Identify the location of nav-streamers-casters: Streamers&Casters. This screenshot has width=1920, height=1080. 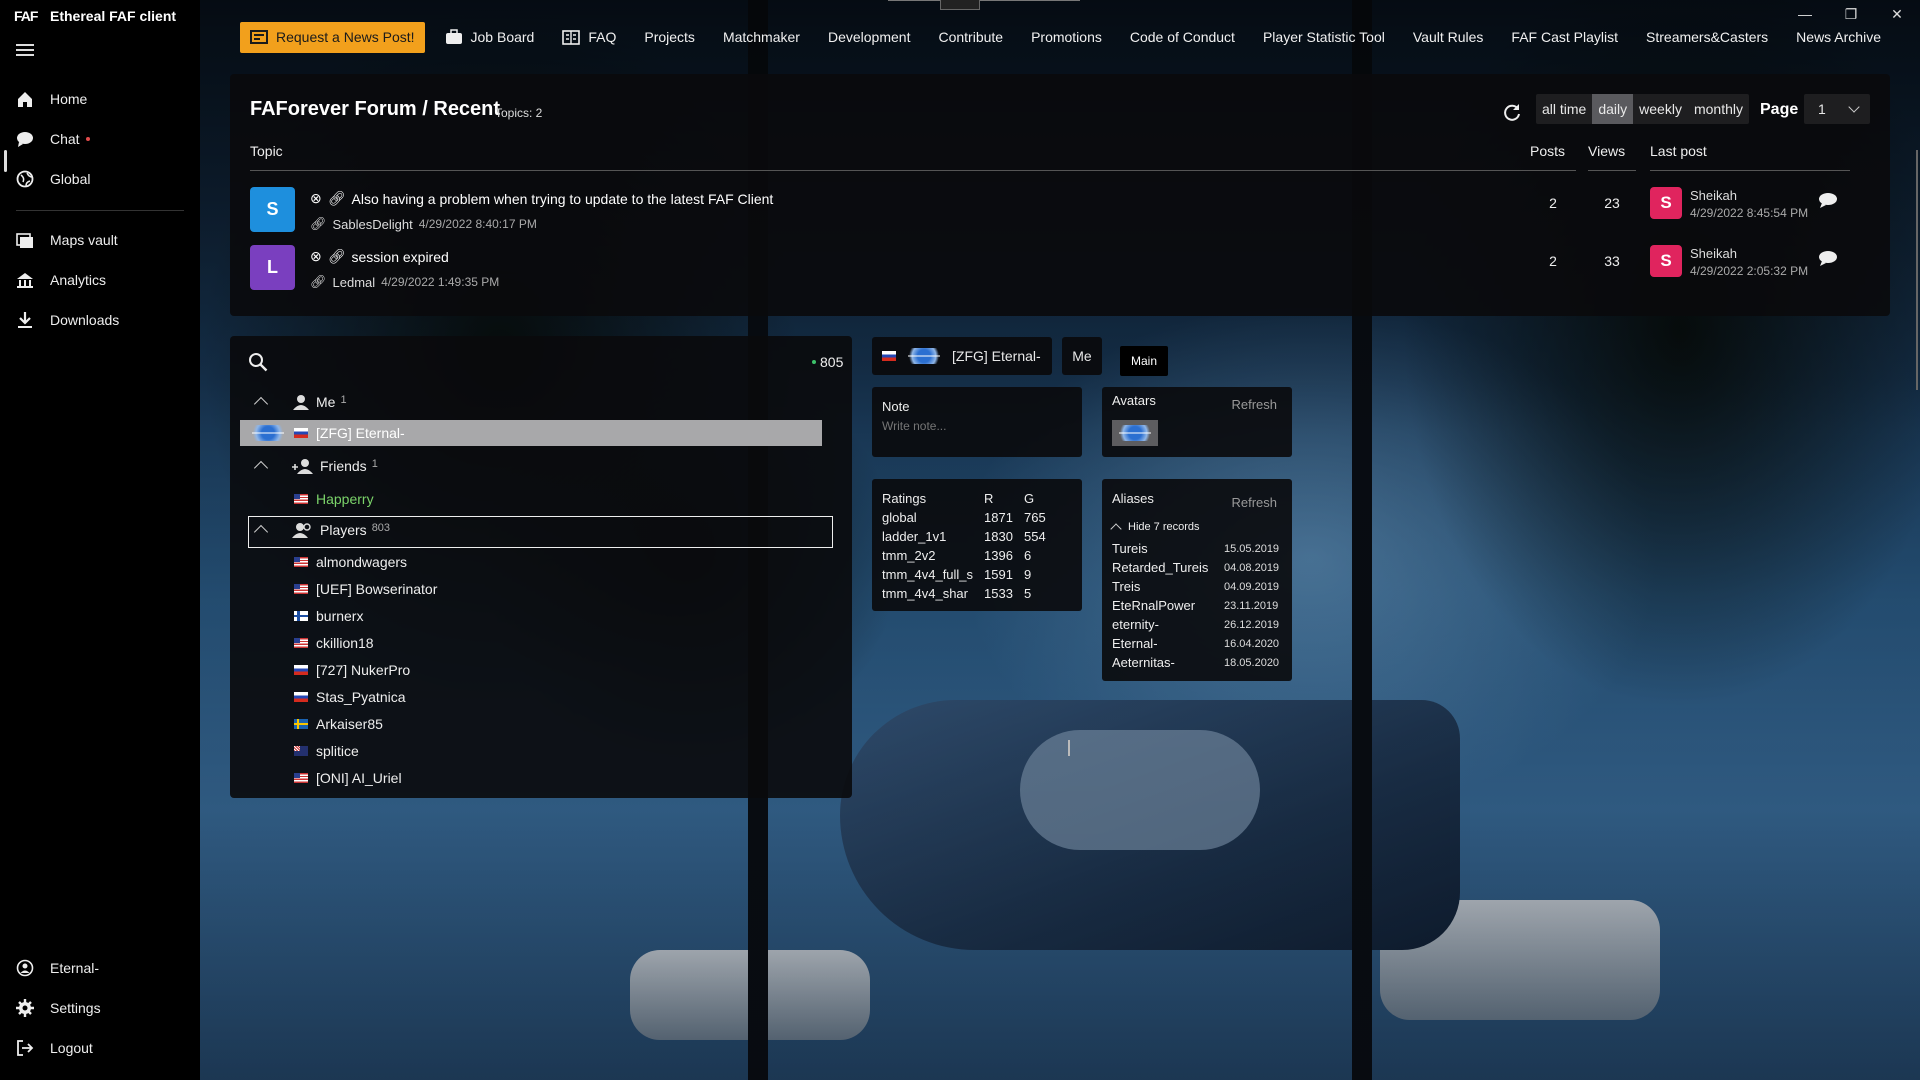
(1707, 37).